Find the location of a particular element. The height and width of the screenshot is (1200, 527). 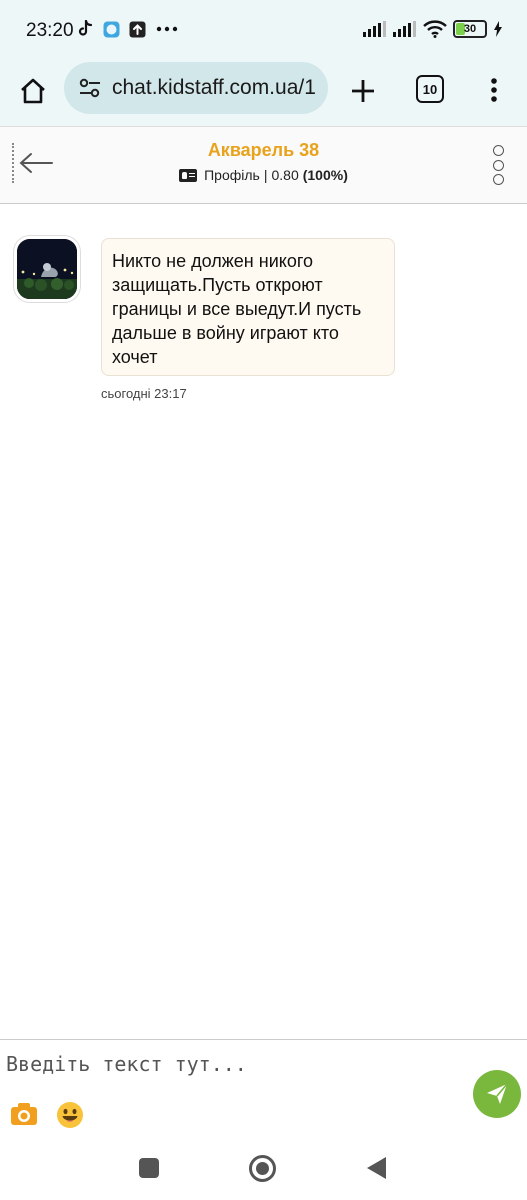

profile-link: Профіль is located at coordinates (232, 175).